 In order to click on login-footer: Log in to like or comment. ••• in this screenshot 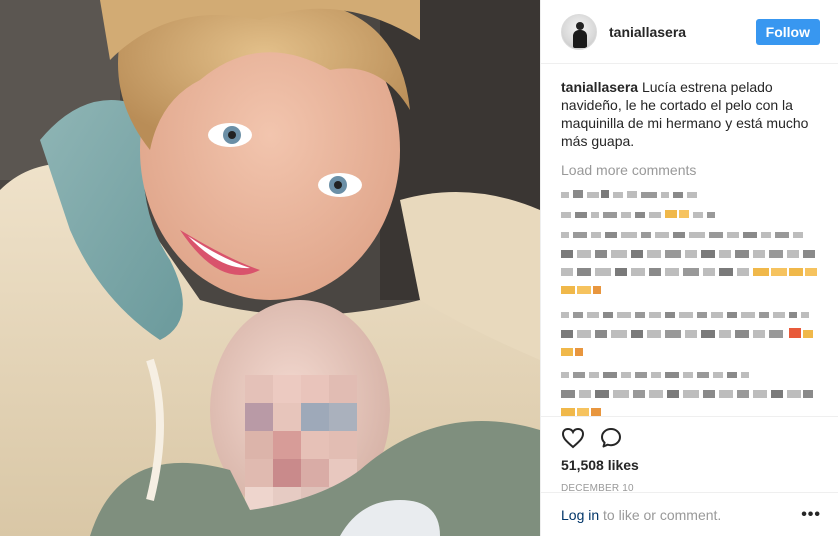, I will do `click(689, 514)`.